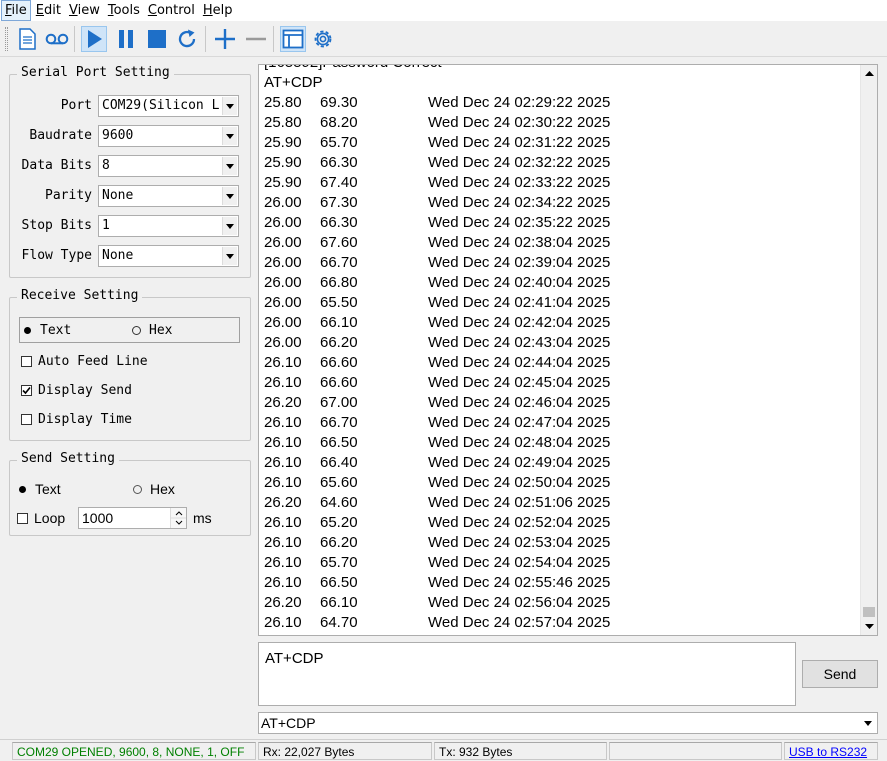  I want to click on log-timestamp: Wed Dec 24 02:43:04 2025, so click(519, 342).